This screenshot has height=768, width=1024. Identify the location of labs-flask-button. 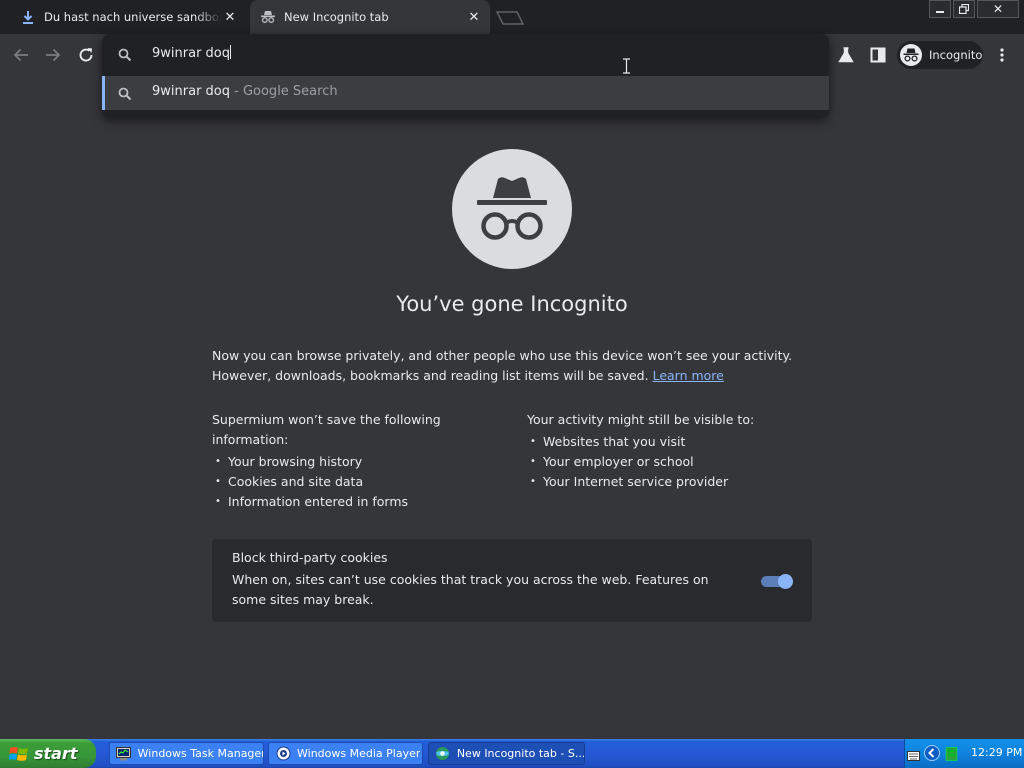
(846, 55).